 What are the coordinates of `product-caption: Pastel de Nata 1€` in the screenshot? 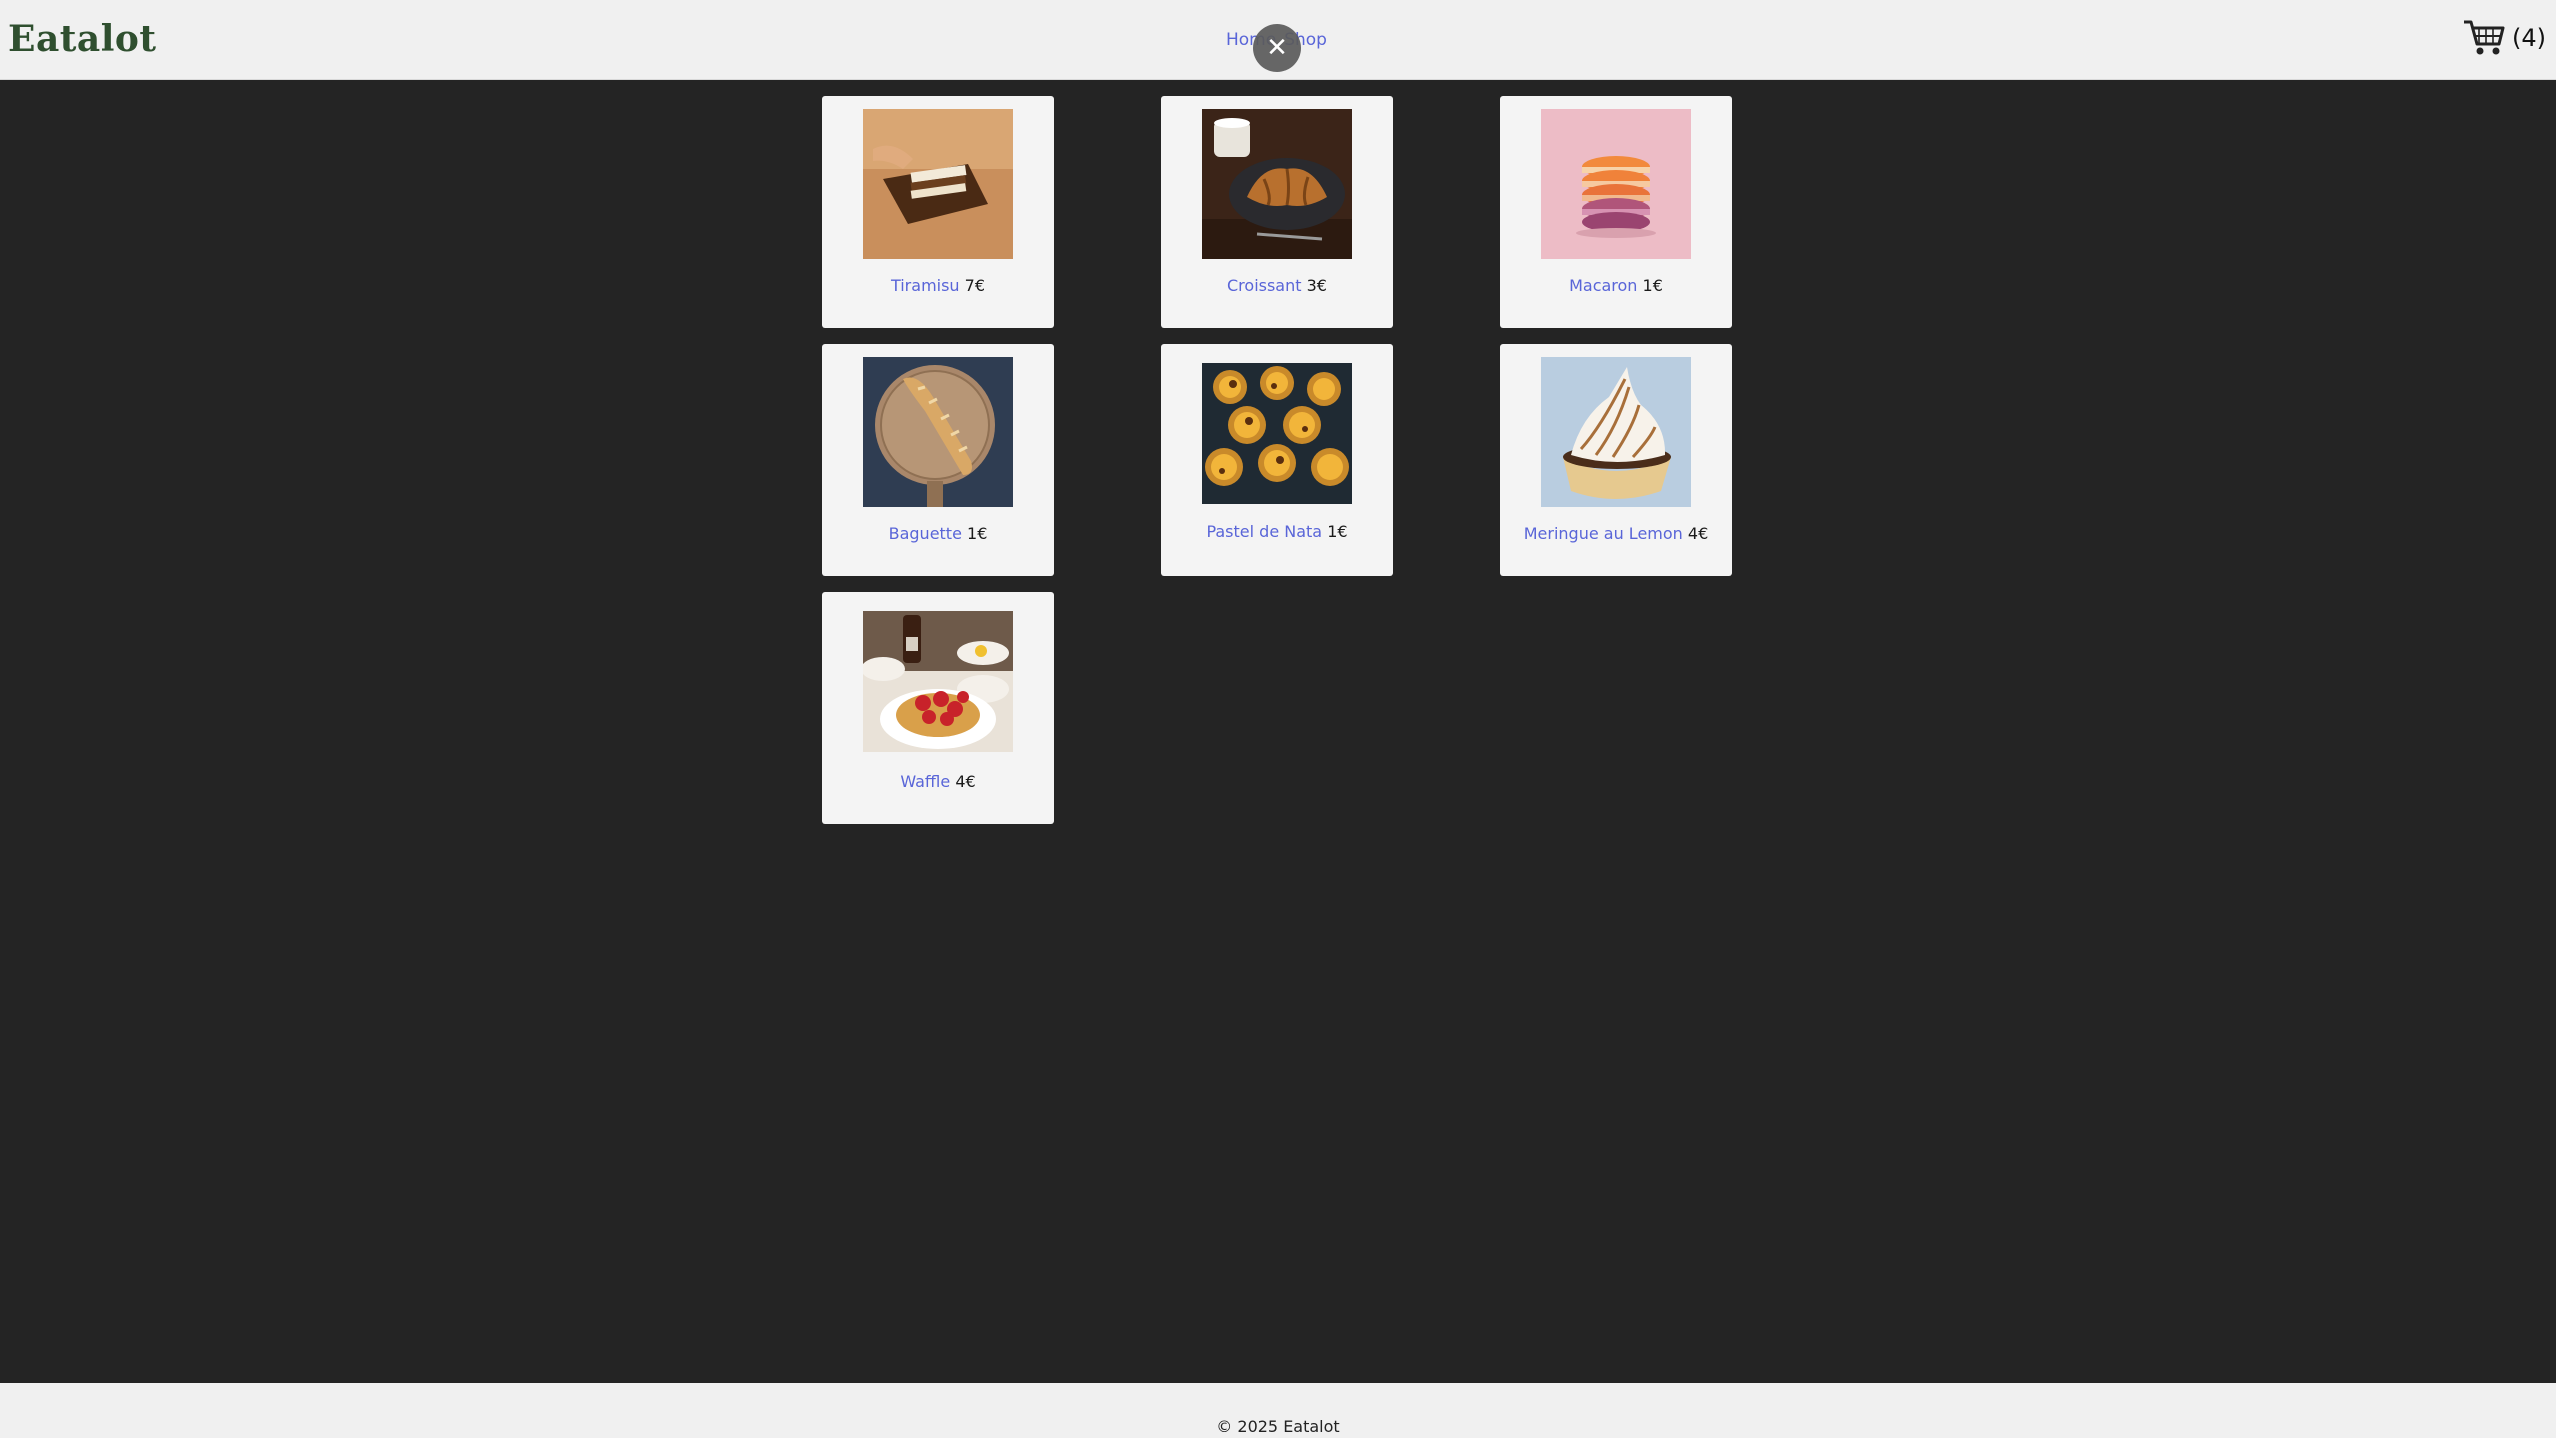 It's located at (1277, 531).